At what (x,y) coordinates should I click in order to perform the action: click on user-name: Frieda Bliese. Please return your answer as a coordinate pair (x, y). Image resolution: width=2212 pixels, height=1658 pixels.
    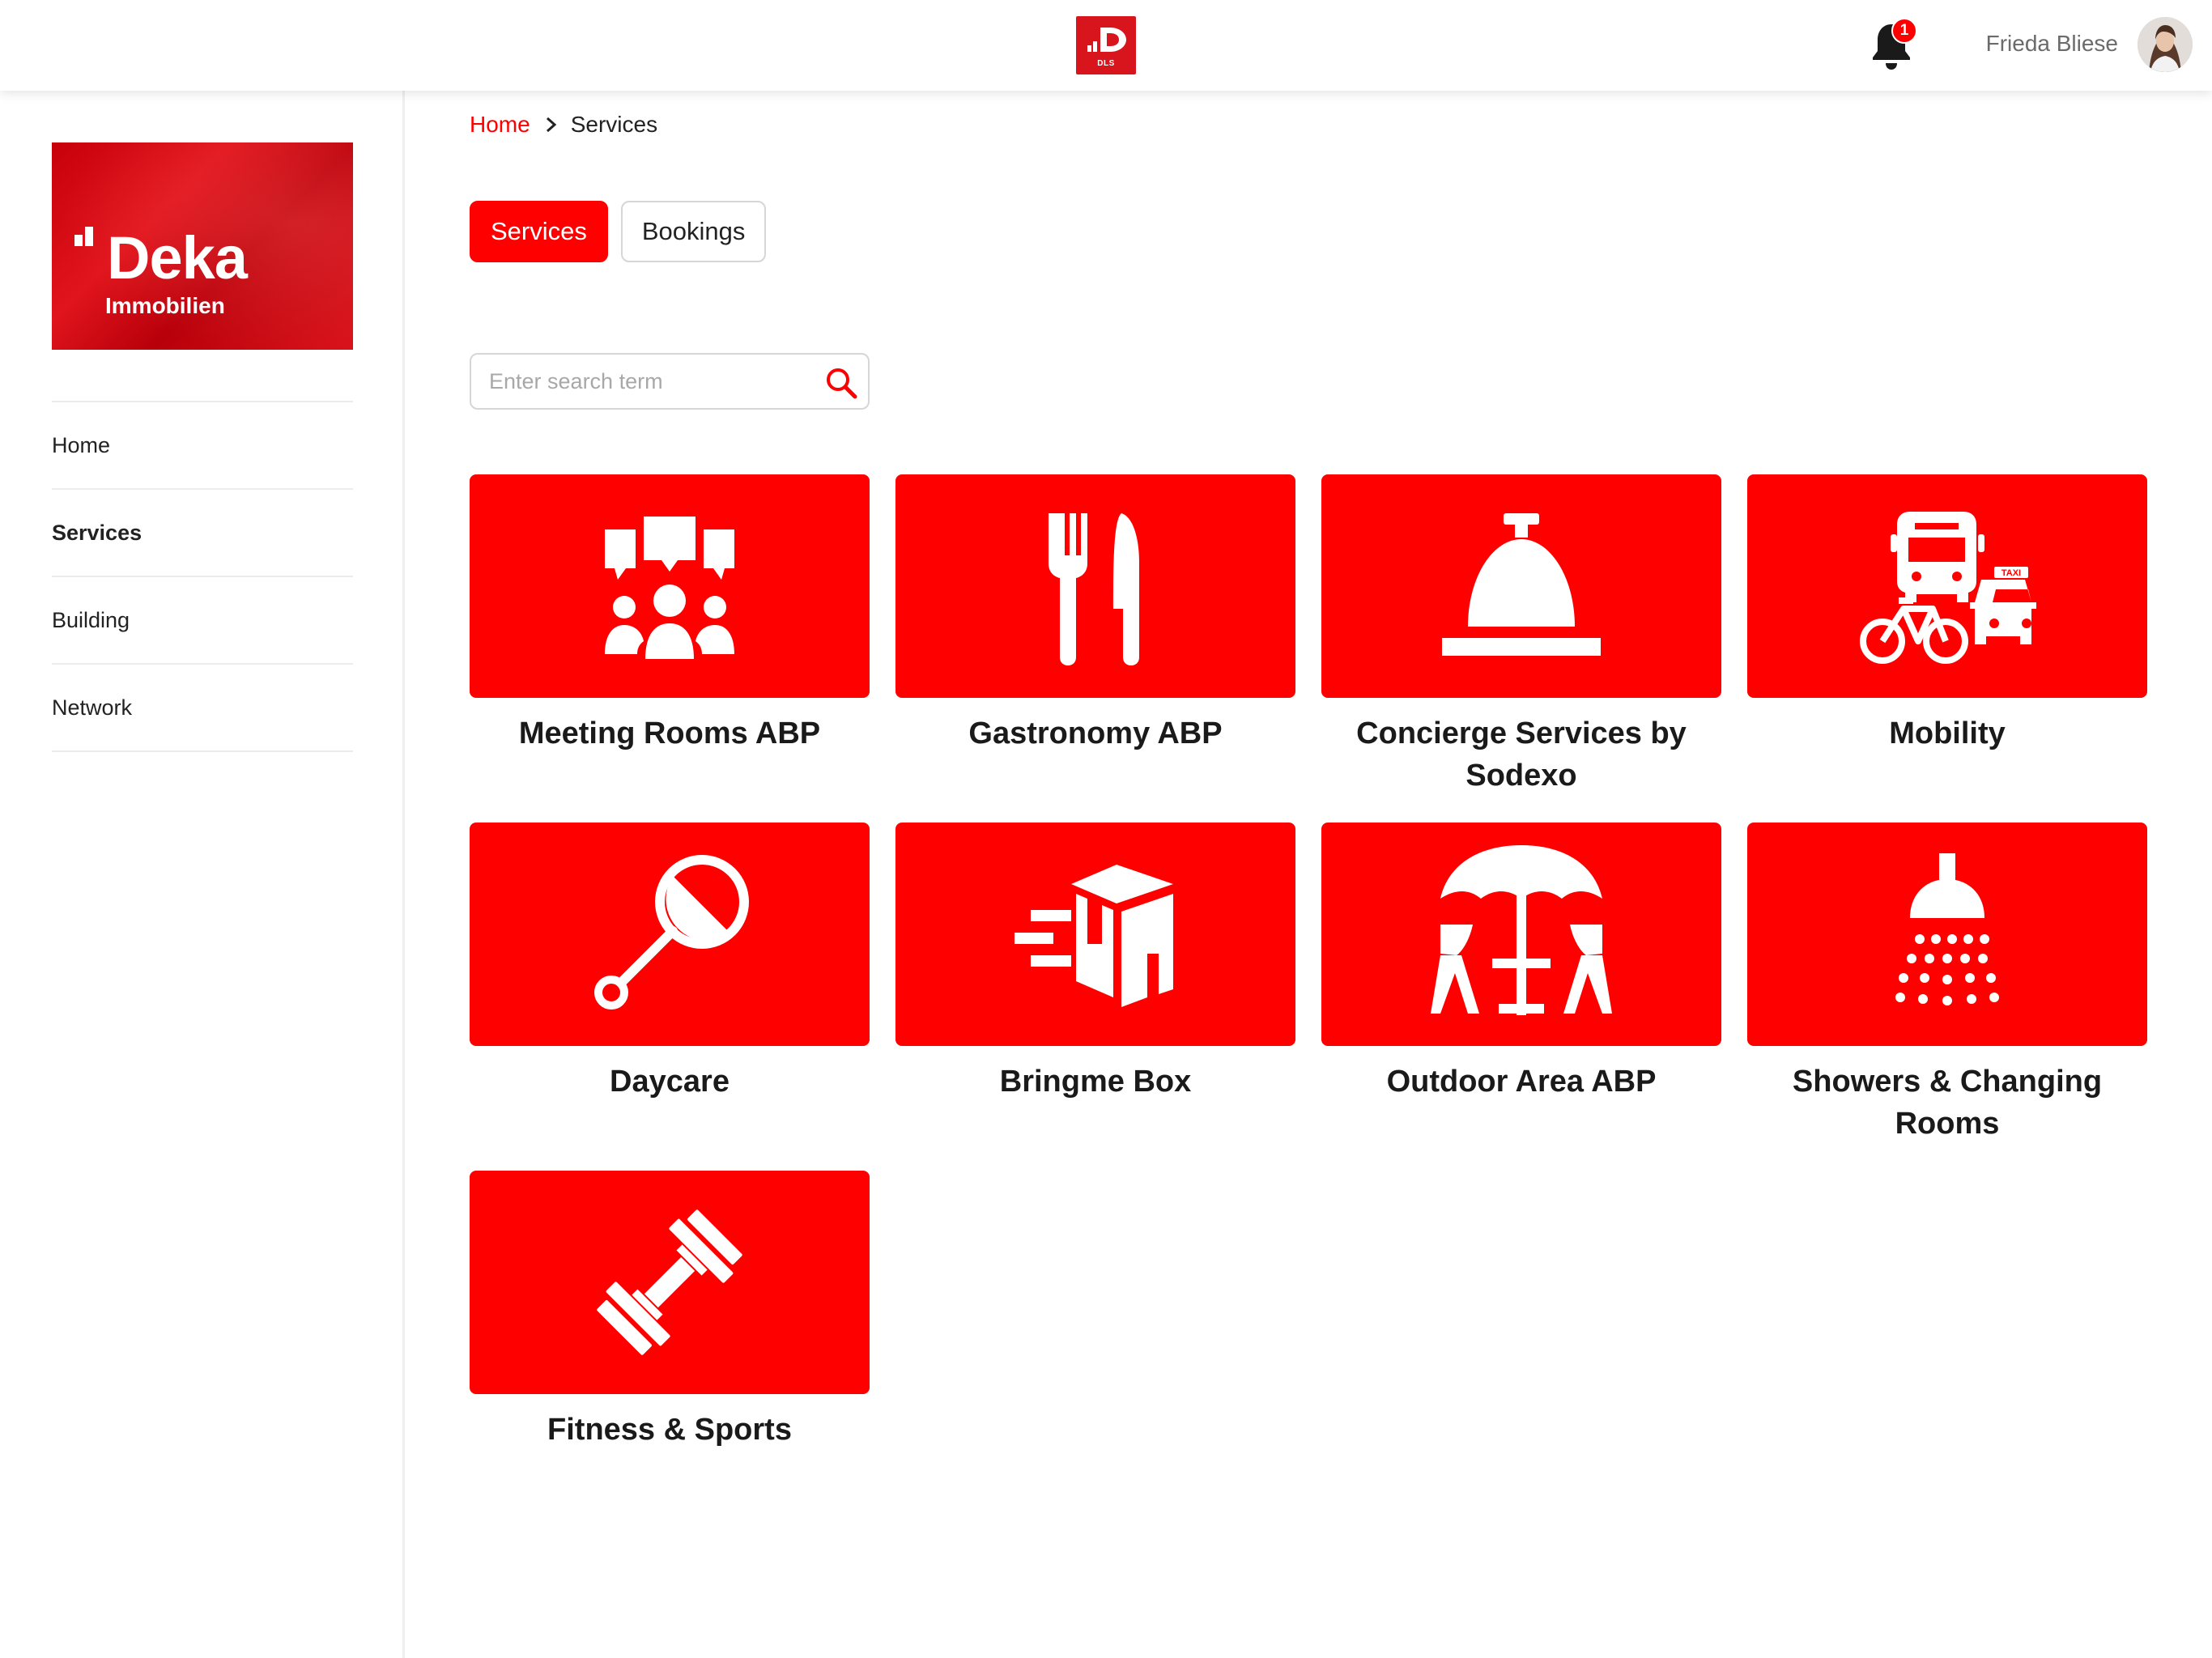
    Looking at the image, I should click on (2052, 44).